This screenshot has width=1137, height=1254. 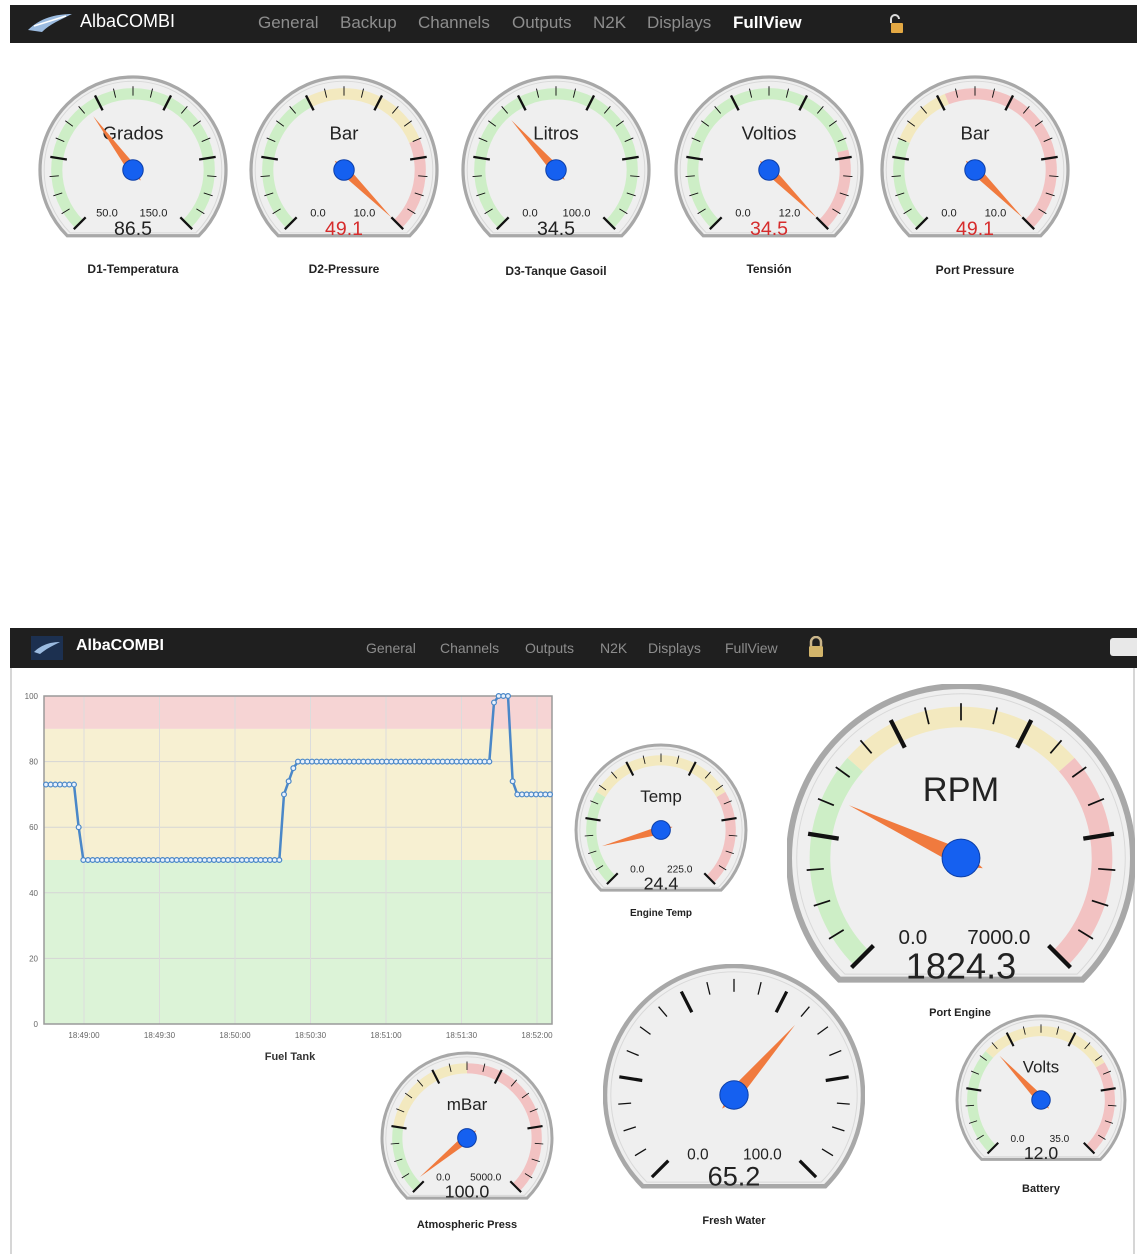 What do you see at coordinates (33, 762) in the screenshot?
I see `chart-ytick-label: 80` at bounding box center [33, 762].